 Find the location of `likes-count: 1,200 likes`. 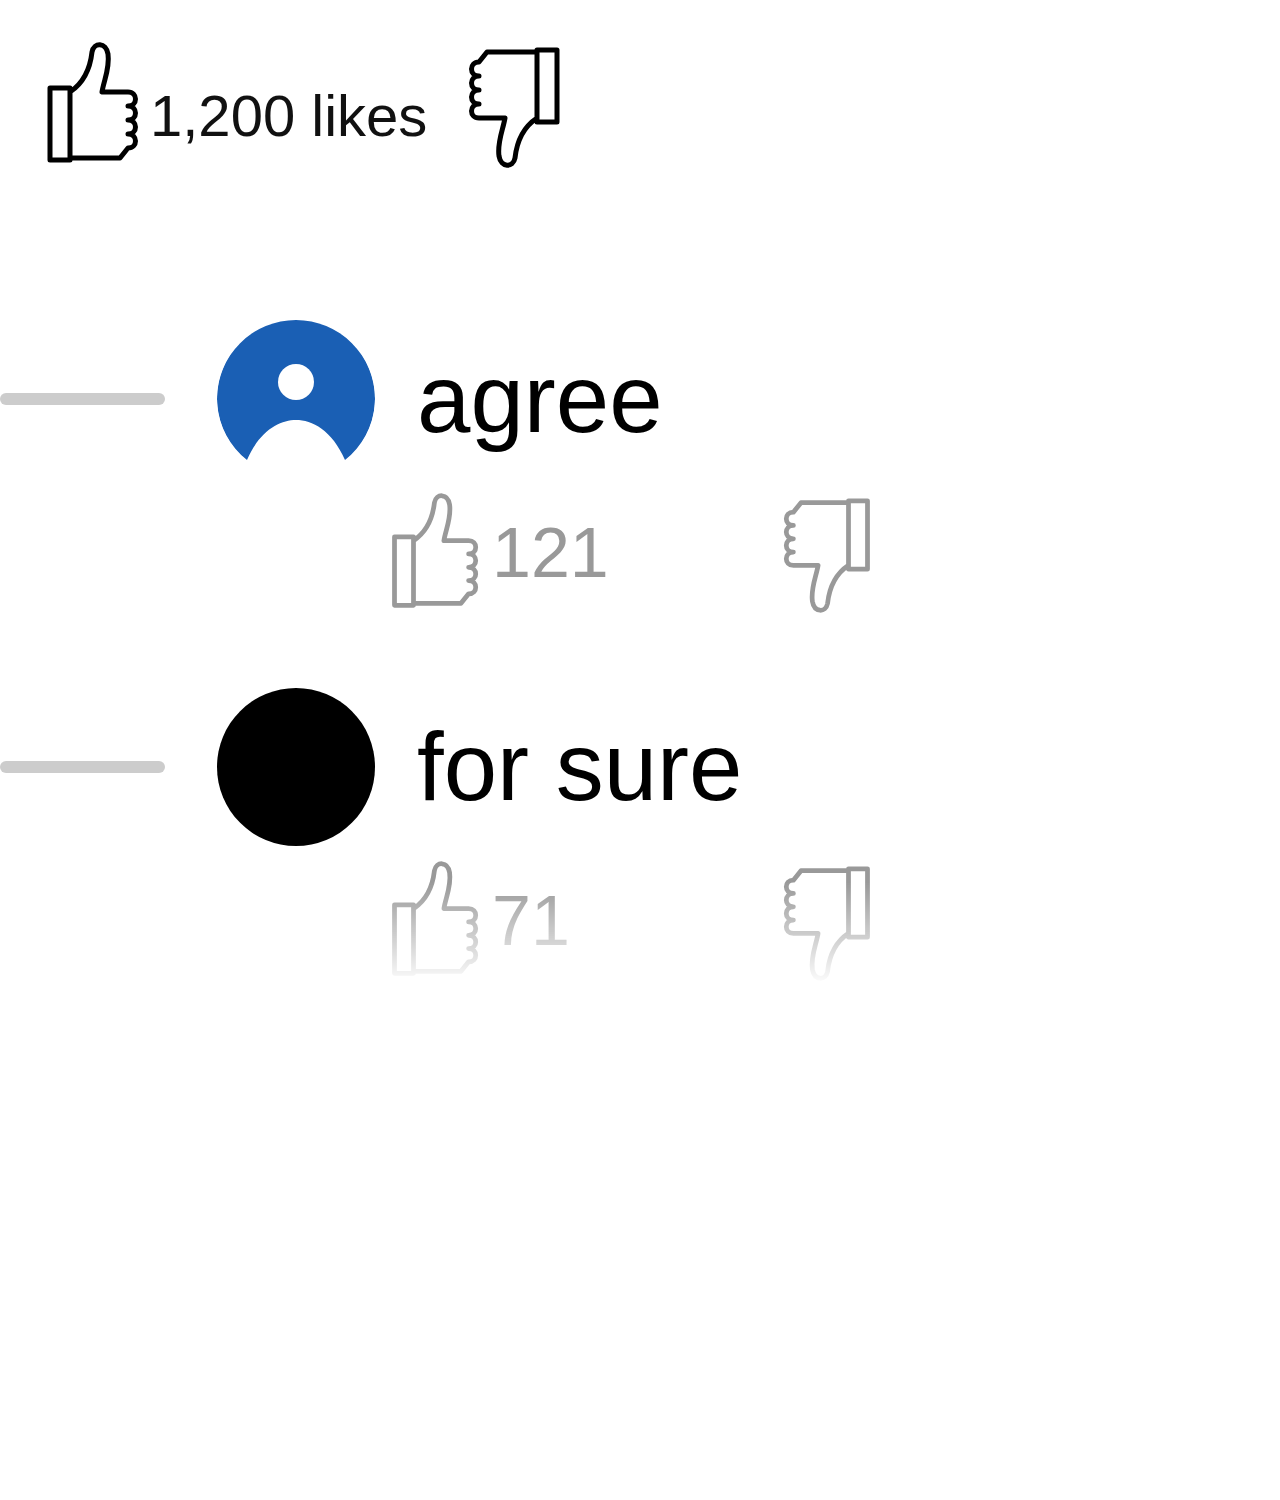

likes-count: 1,200 likes is located at coordinates (289, 115).